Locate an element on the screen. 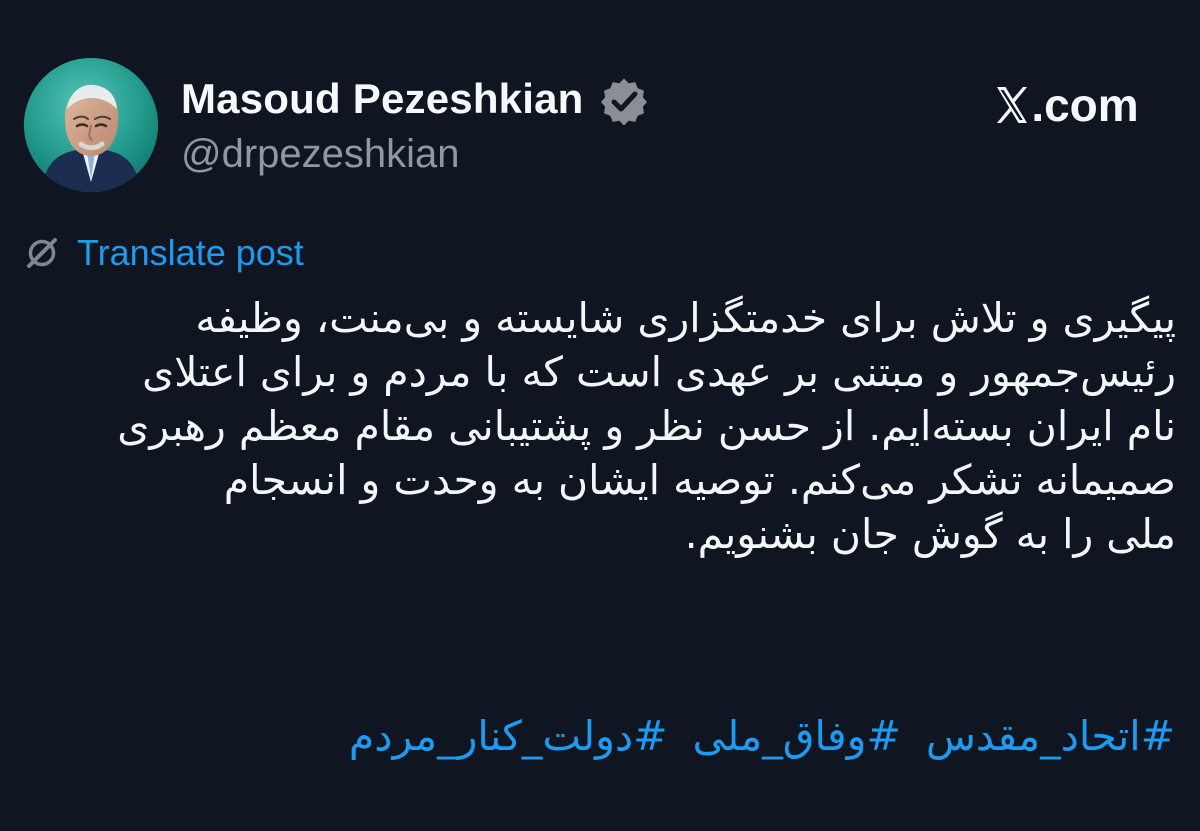 This screenshot has height=831, width=1200. post-text-line-5: ملی را به گوش جان بشنویم. is located at coordinates (930, 534).